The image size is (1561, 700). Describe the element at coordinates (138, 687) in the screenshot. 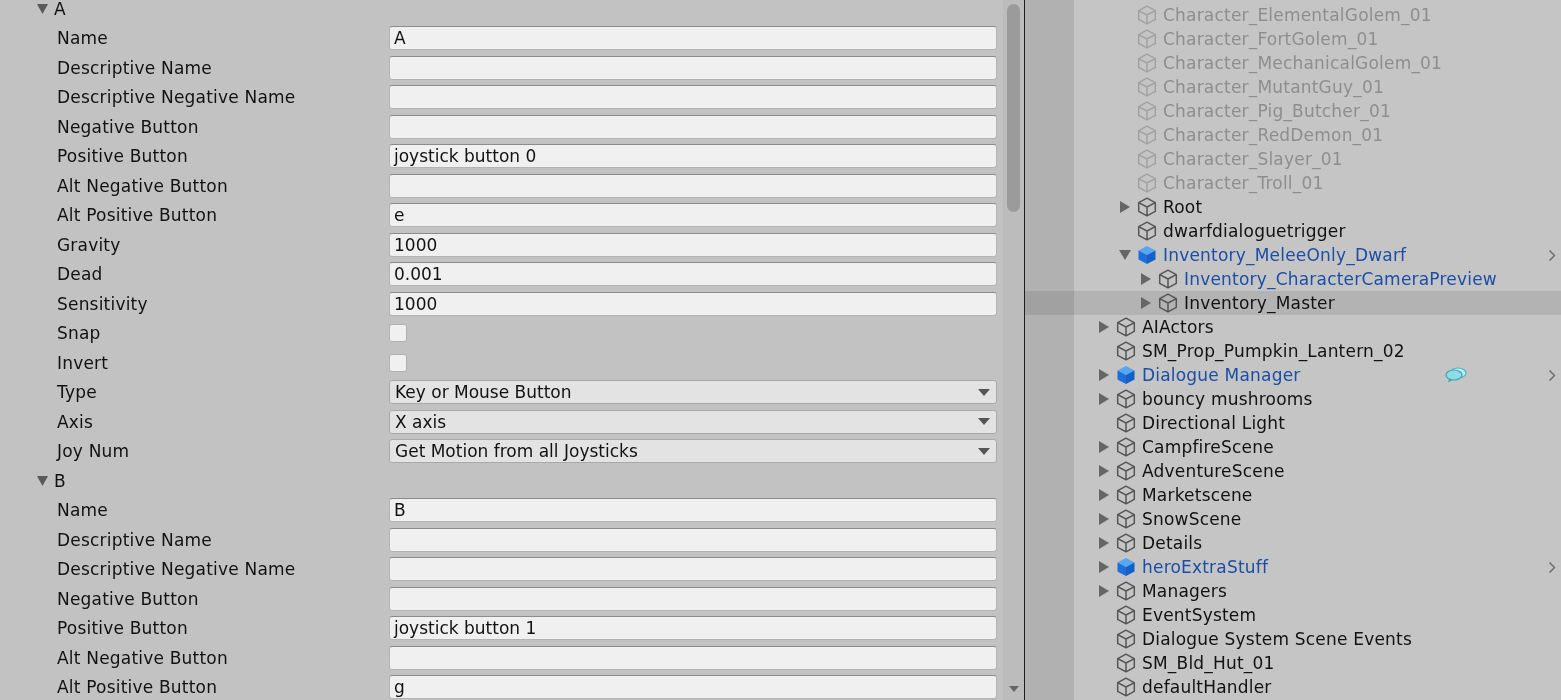

I see `field-label: Alt Positive Button` at that location.